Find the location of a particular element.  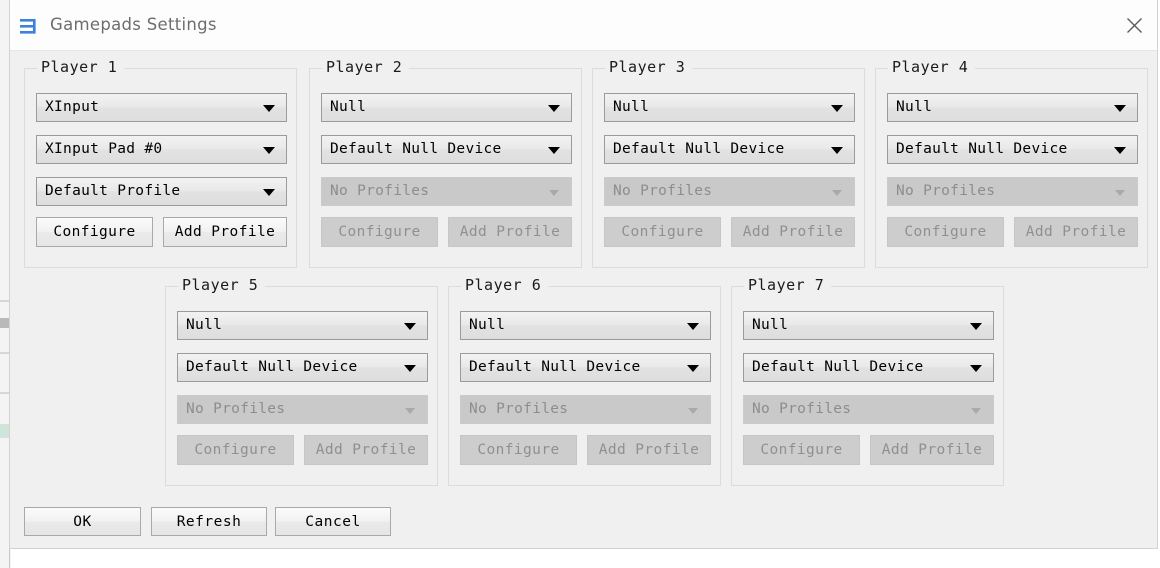

device-select-player-3: Default Null Device is located at coordinates (729, 149).